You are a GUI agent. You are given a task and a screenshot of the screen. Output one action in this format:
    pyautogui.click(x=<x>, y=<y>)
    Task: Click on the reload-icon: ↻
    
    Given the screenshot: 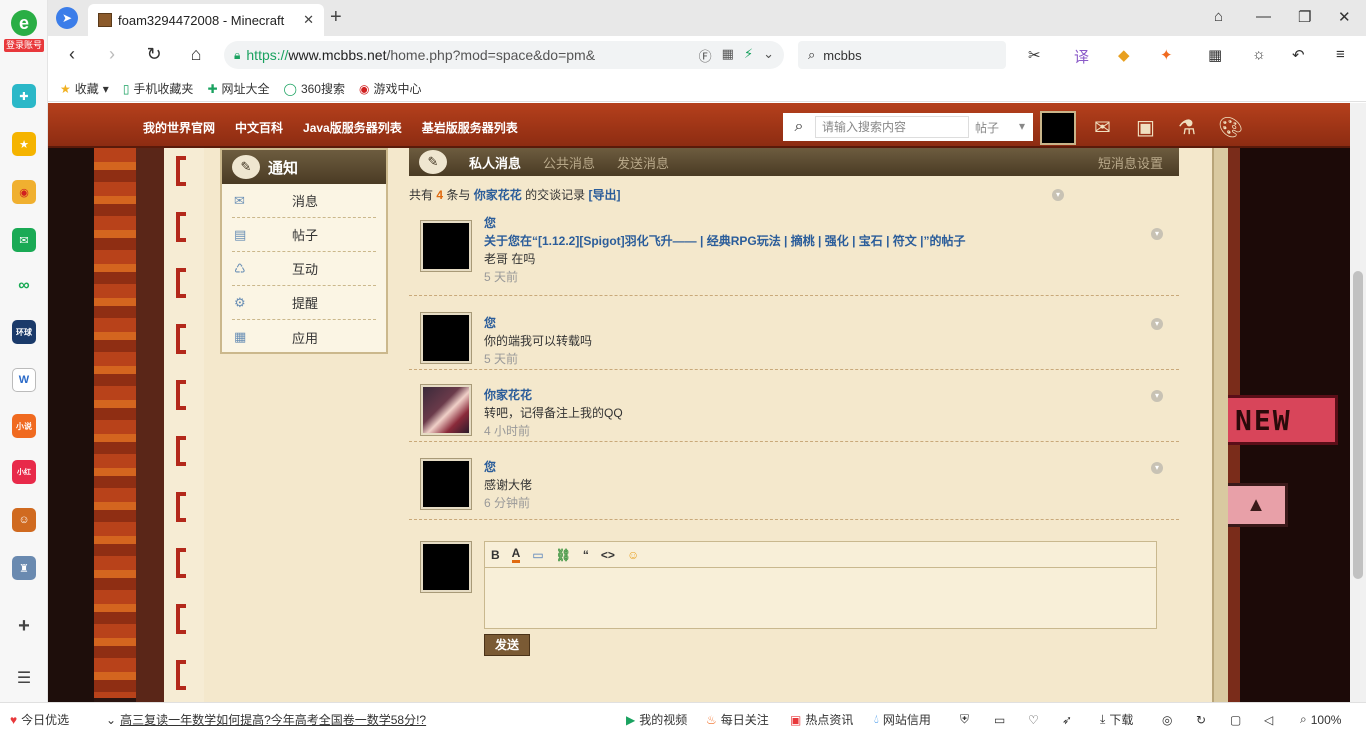 What is the action you would take?
    pyautogui.click(x=154, y=54)
    